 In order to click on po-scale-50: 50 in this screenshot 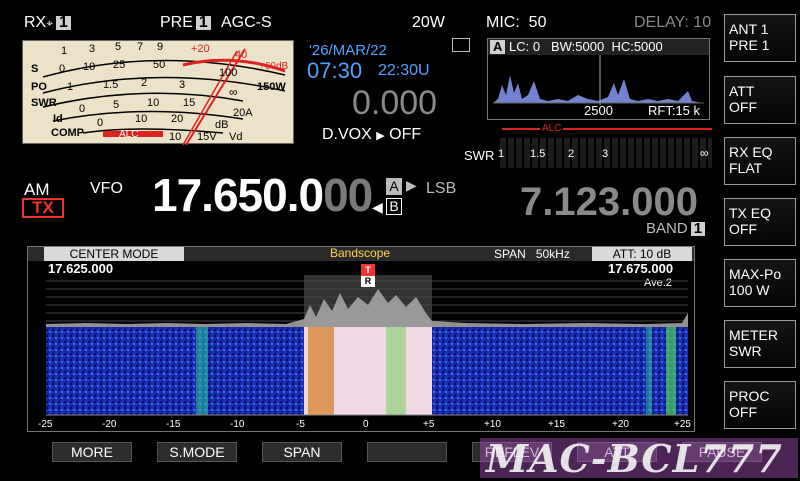, I will do `click(159, 65)`.